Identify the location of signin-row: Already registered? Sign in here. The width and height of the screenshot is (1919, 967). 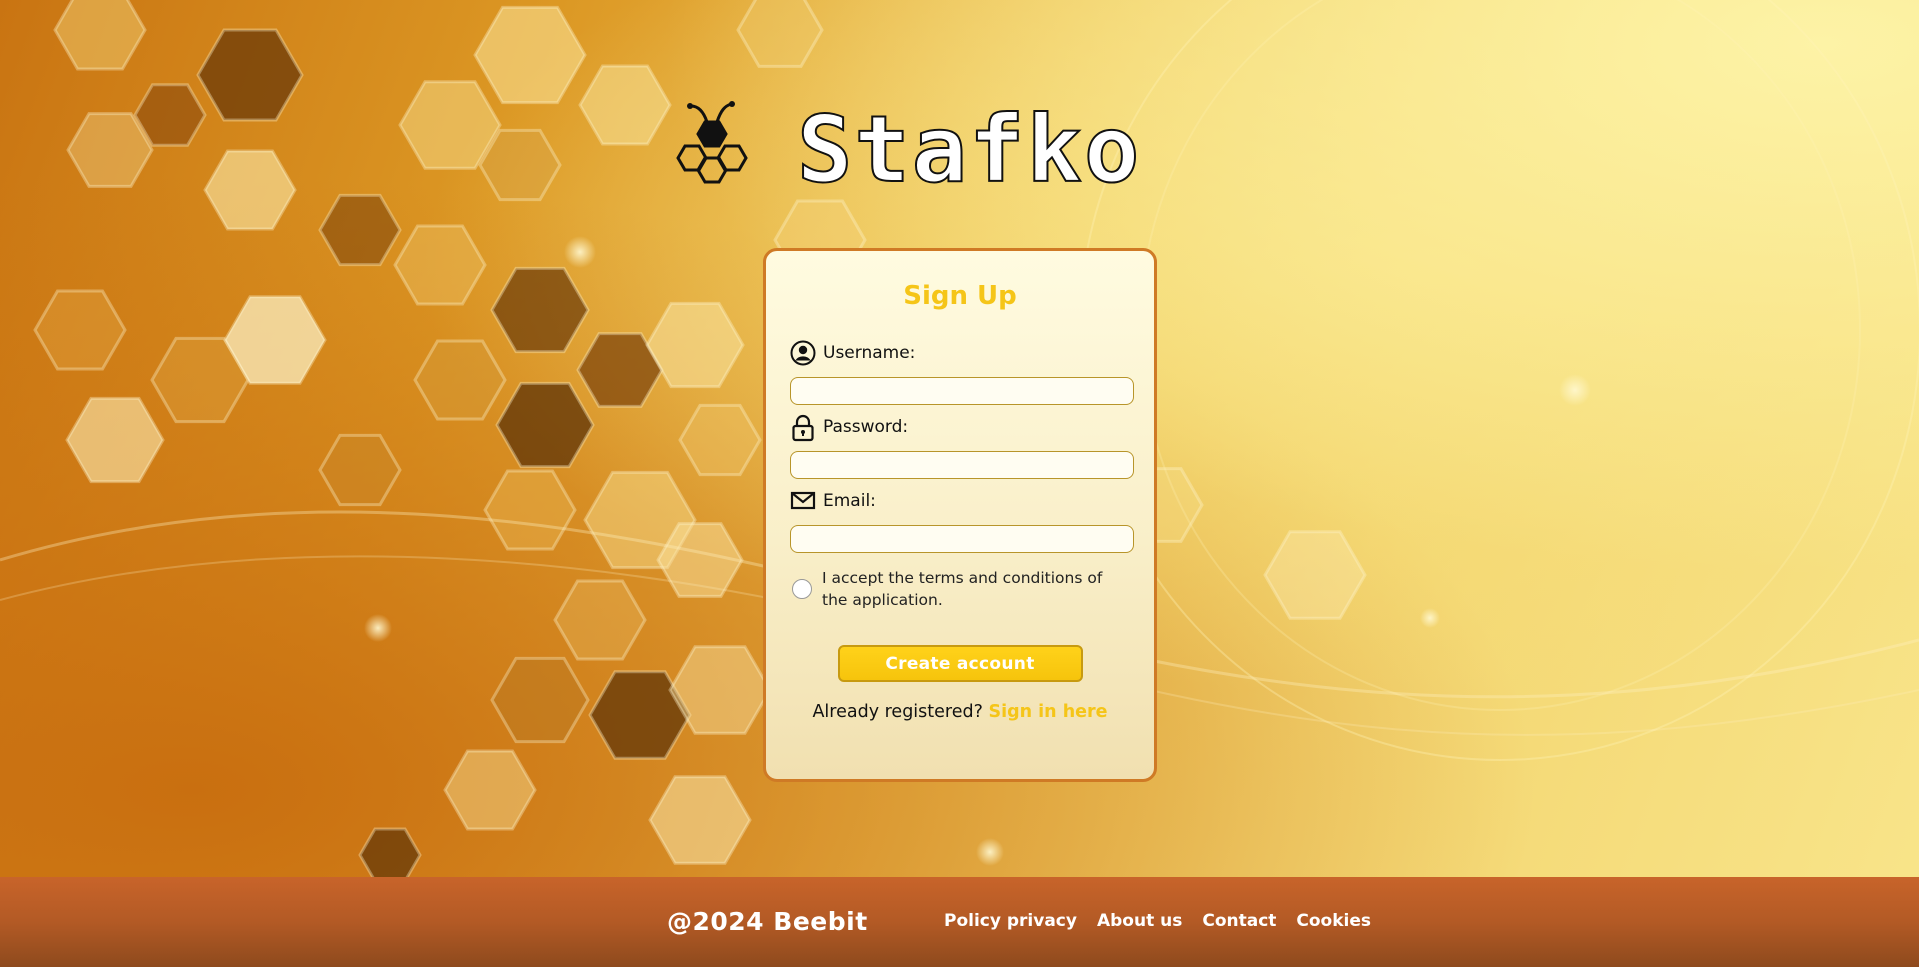
(960, 712).